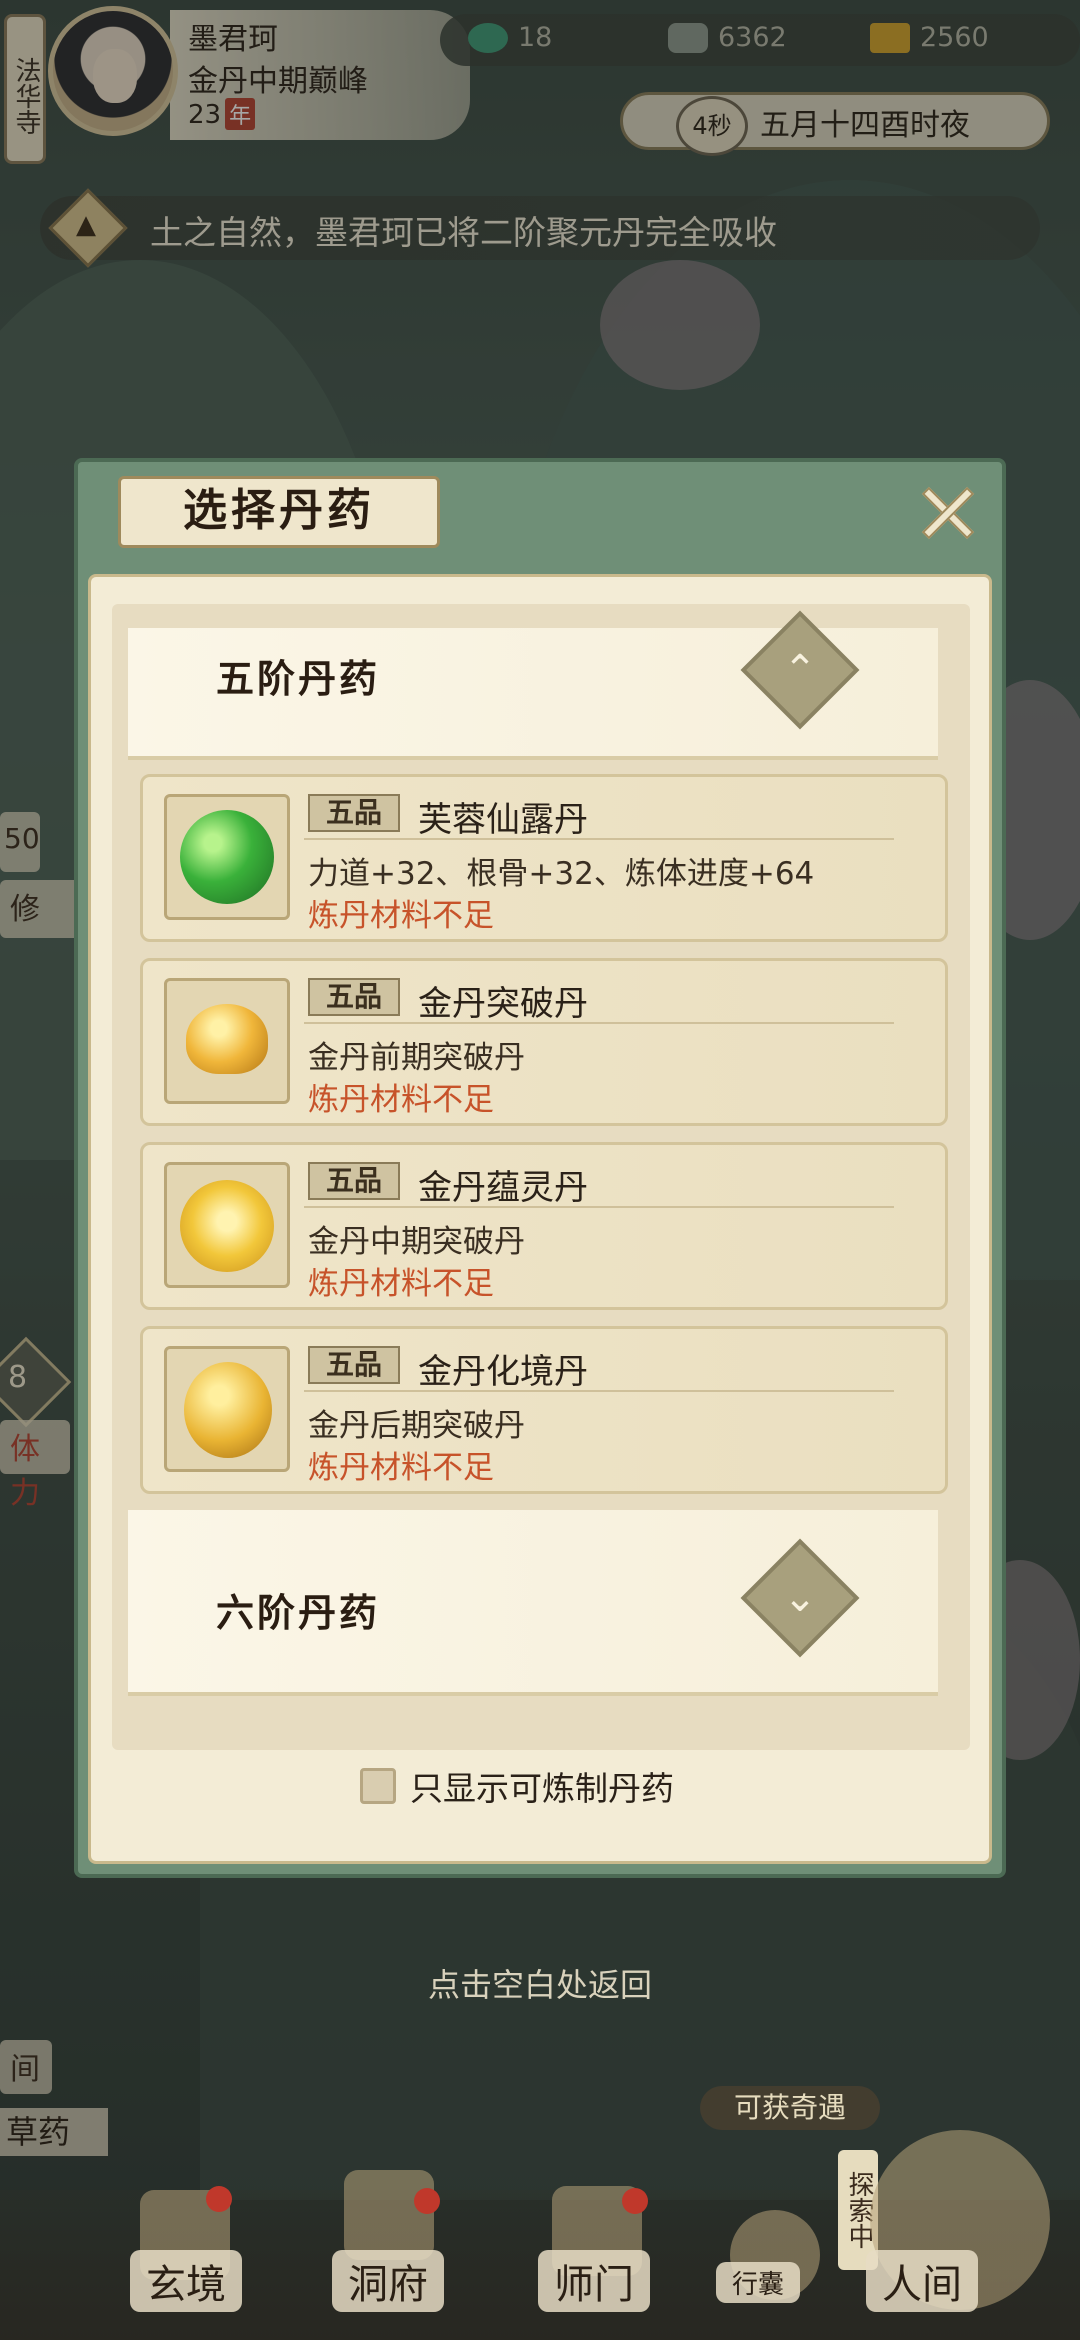 The height and width of the screenshot is (2340, 1080). What do you see at coordinates (561, 874) in the screenshot?
I see `pill-effect: 力道+32、根骨+32、炼体进度+64` at bounding box center [561, 874].